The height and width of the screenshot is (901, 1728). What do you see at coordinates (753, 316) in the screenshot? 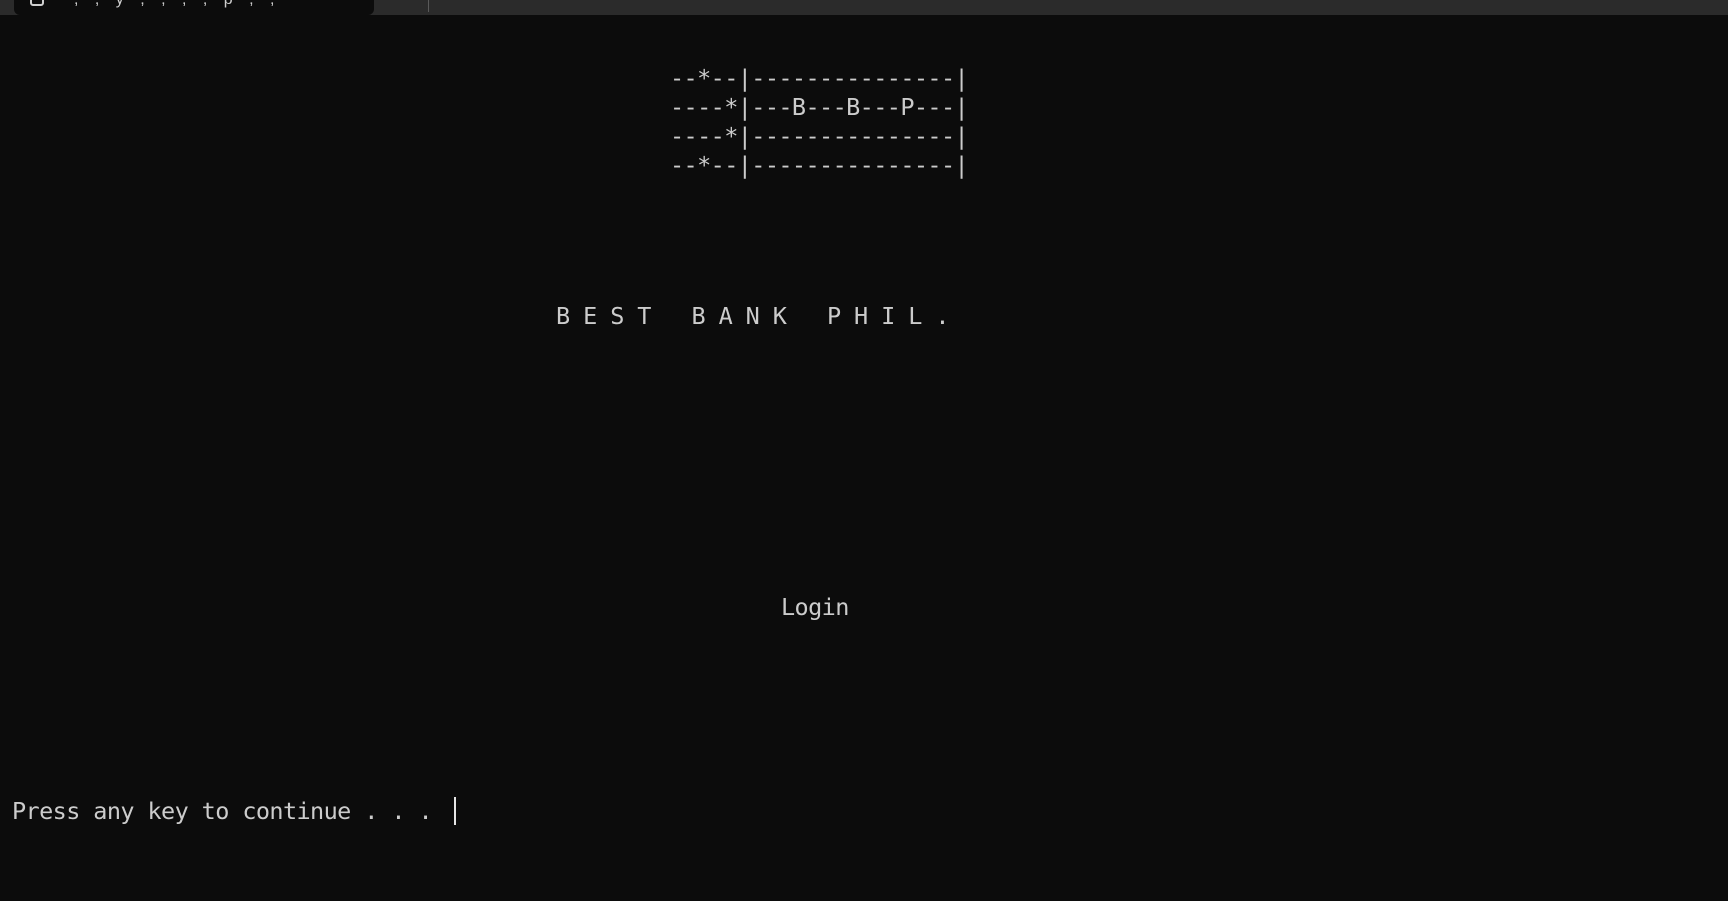
I see `bank-name-heading: B E S T B A N K P H I L .` at bounding box center [753, 316].